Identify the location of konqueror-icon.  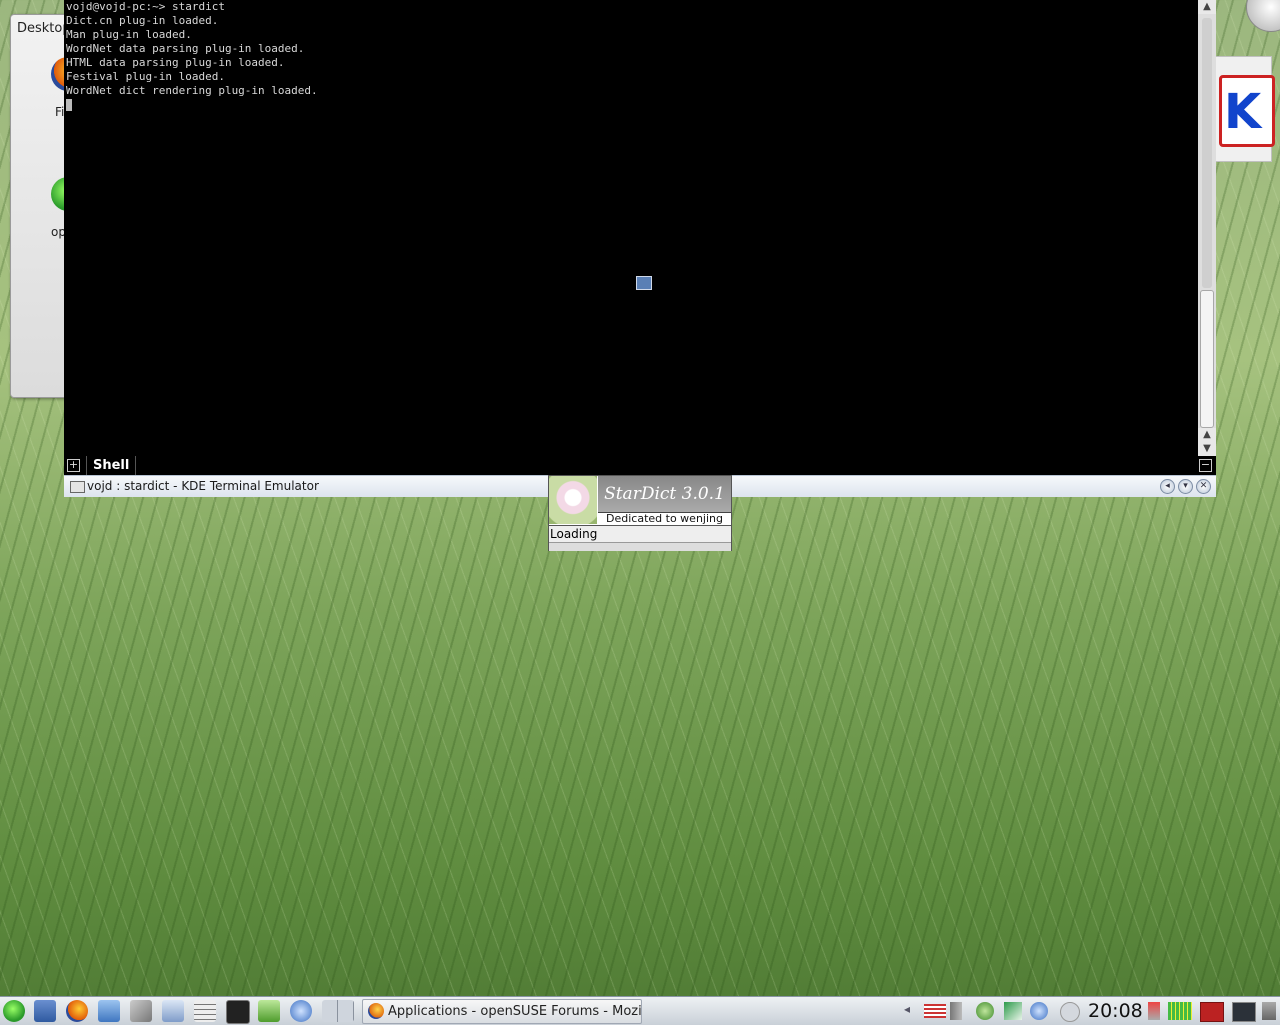
(1039, 1011).